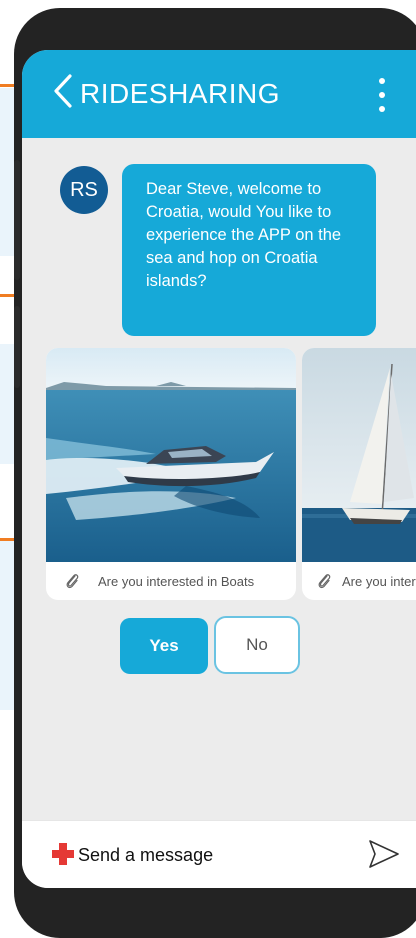  I want to click on no-button: No, so click(257, 645).